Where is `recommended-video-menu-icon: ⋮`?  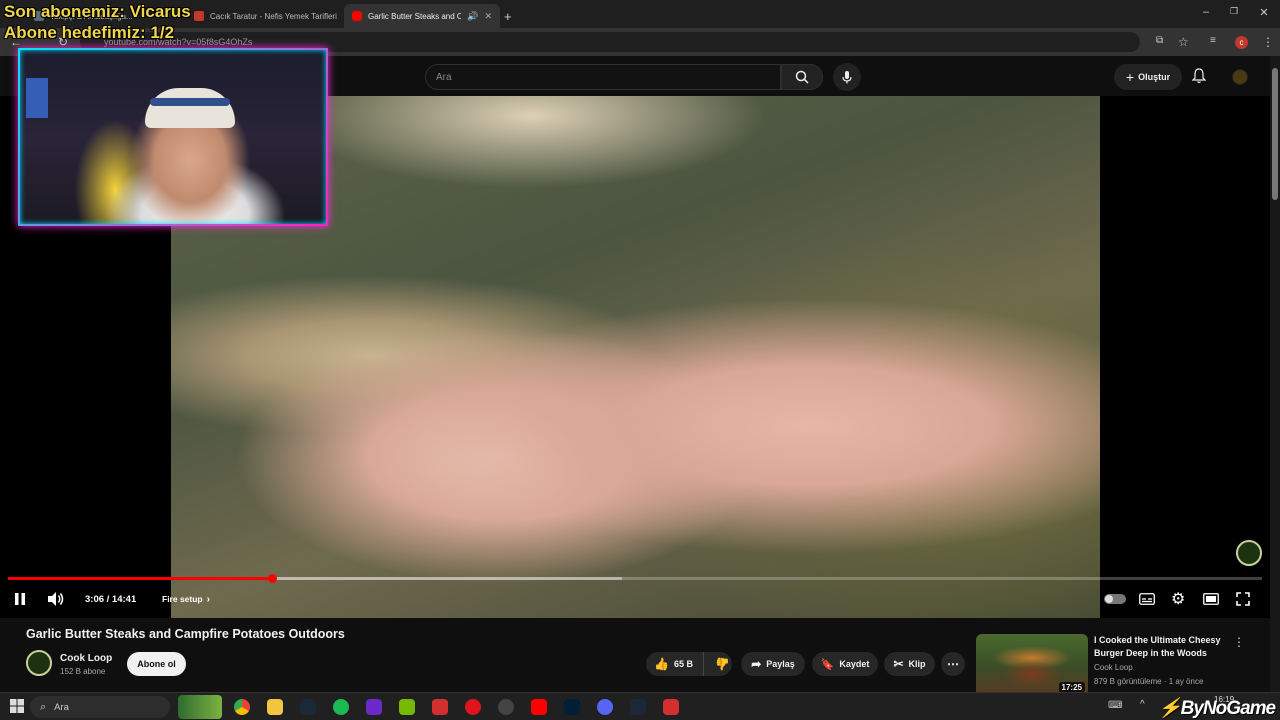 recommended-video-menu-icon: ⋮ is located at coordinates (1239, 642).